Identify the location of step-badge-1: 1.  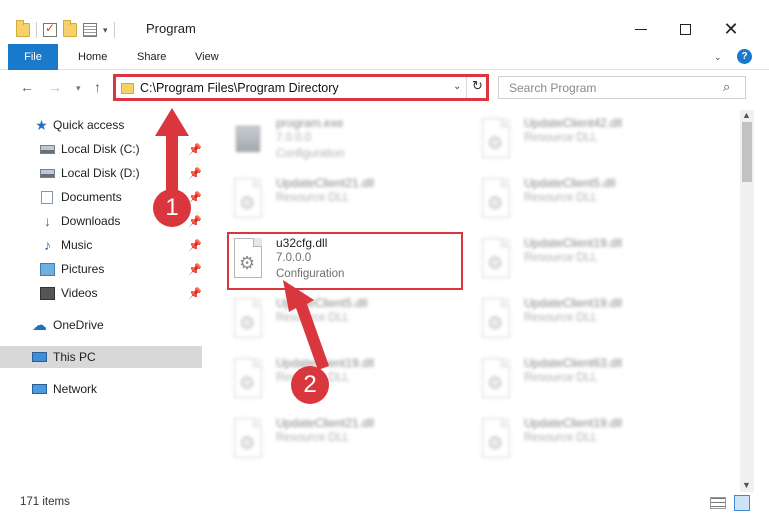
(172, 208).